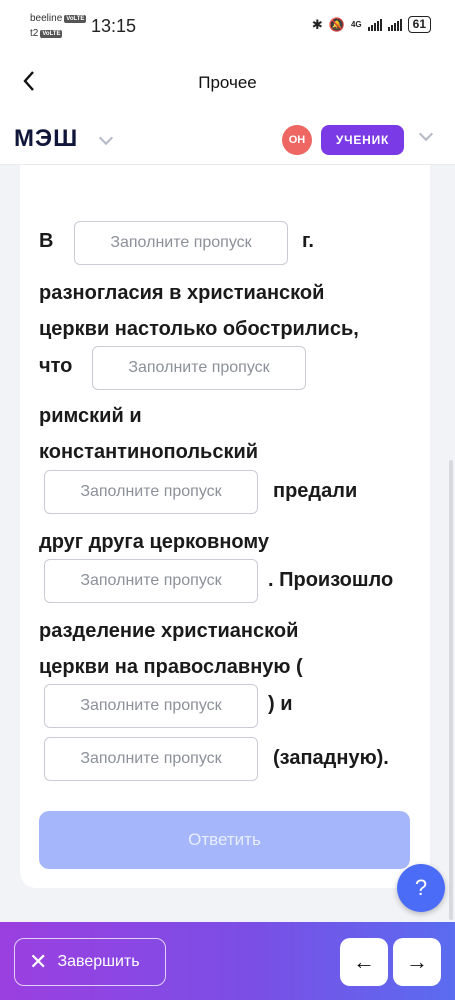 This screenshot has height=1000, width=455. Describe the element at coordinates (317, 24) in the screenshot. I see `bluetooth-icon: ✱` at that location.